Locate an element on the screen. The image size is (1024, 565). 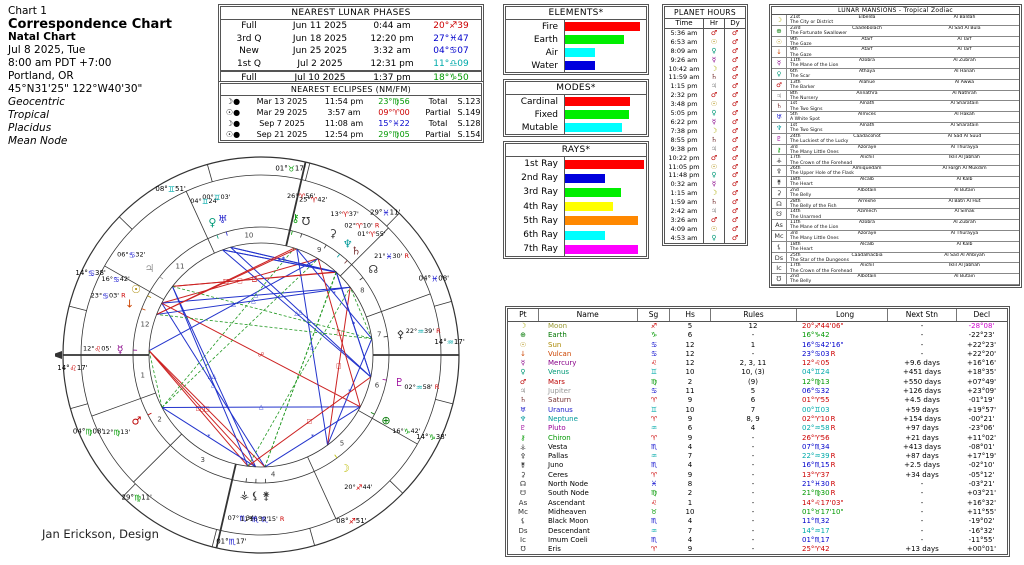
planet-hour-row: 9:38 pm ♃ ♂ is located at coordinates (705, 149).